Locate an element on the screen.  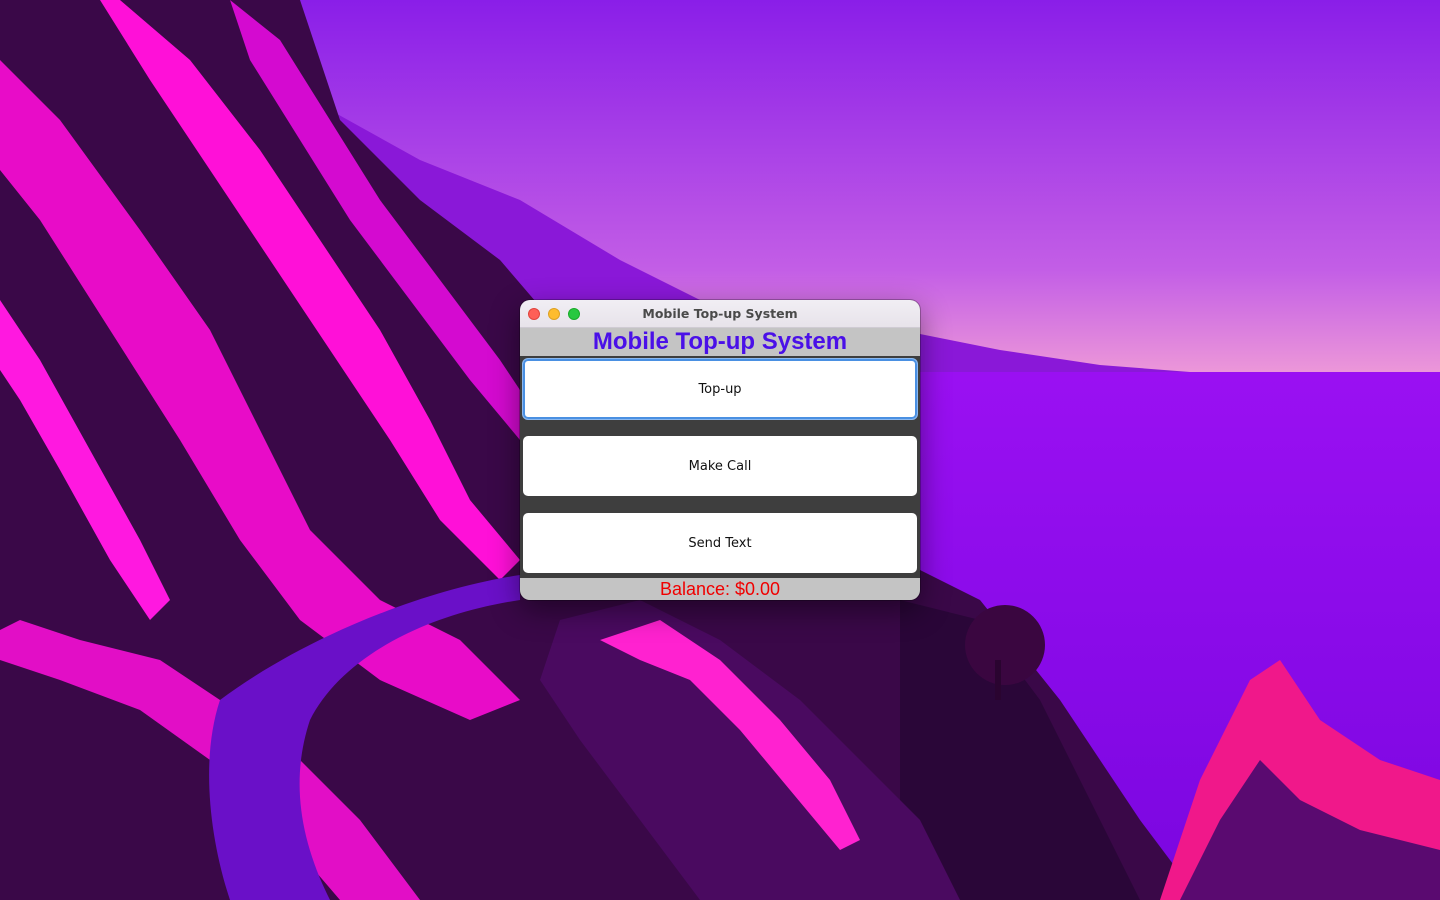
send-text-button: Send Text is located at coordinates (720, 543).